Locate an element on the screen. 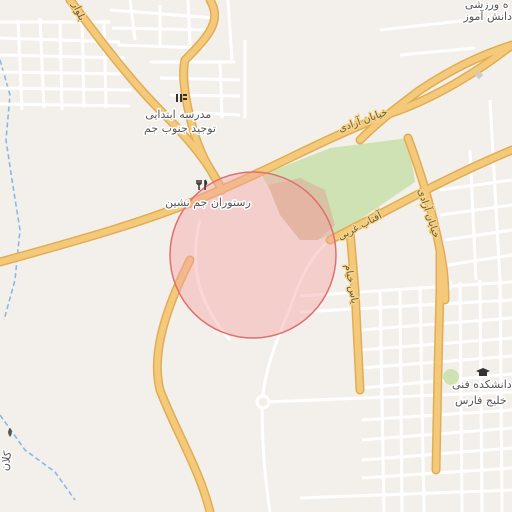  top-right-label: ه ورزشی دانش آموز is located at coordinates (487, 11).